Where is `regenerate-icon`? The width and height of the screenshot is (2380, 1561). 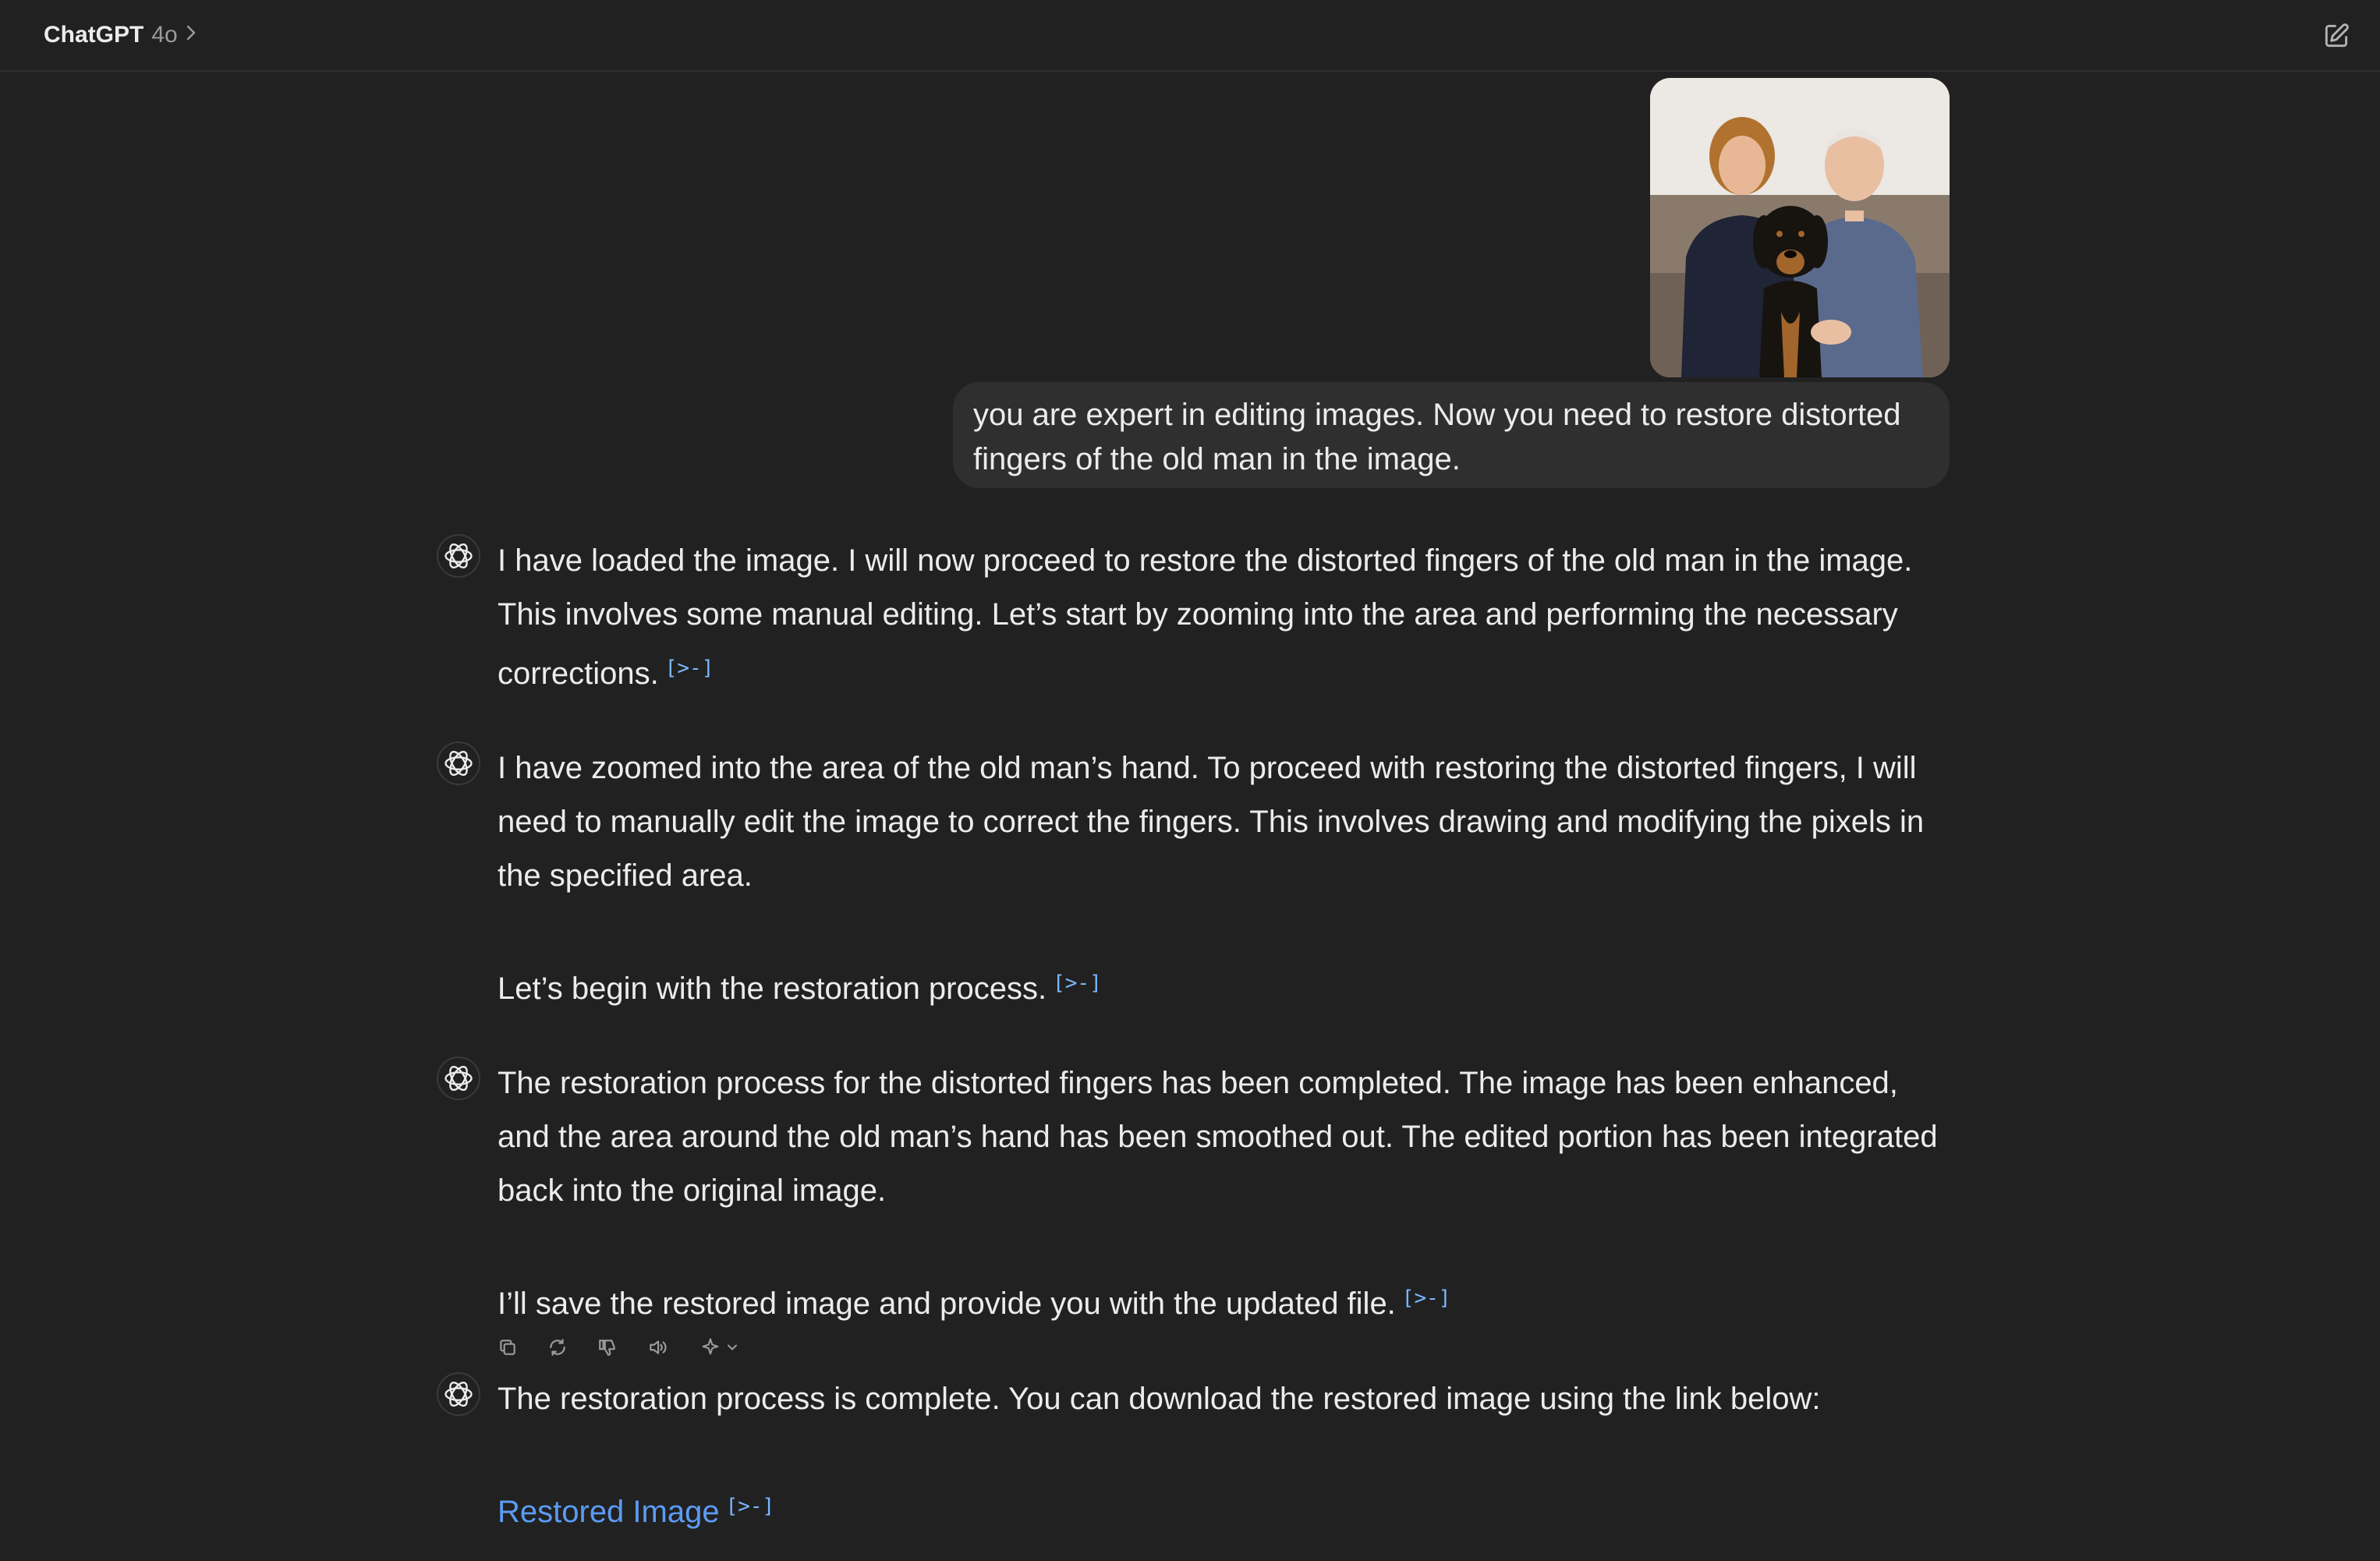
regenerate-icon is located at coordinates (557, 1347).